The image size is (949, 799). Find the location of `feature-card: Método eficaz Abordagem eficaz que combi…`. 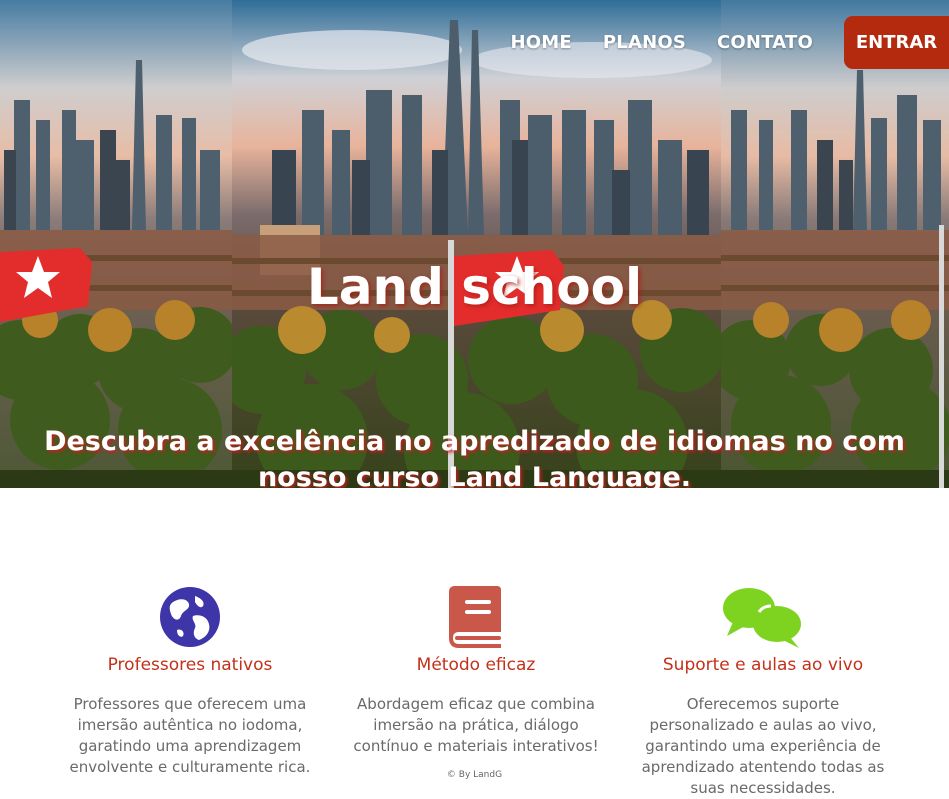

feature-card: Método eficaz Abordagem eficaz que combi… is located at coordinates (476, 671).